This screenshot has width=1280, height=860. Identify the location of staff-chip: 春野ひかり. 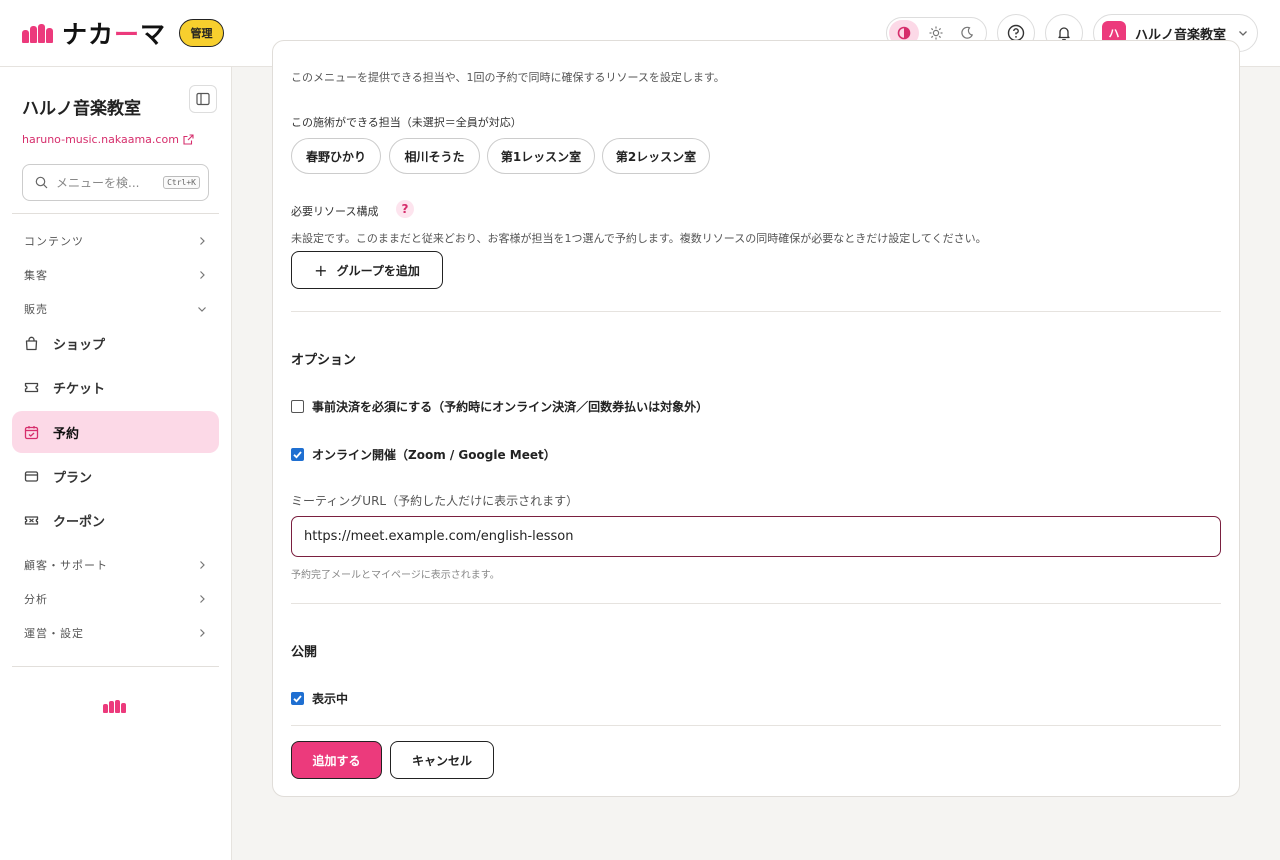
(336, 156).